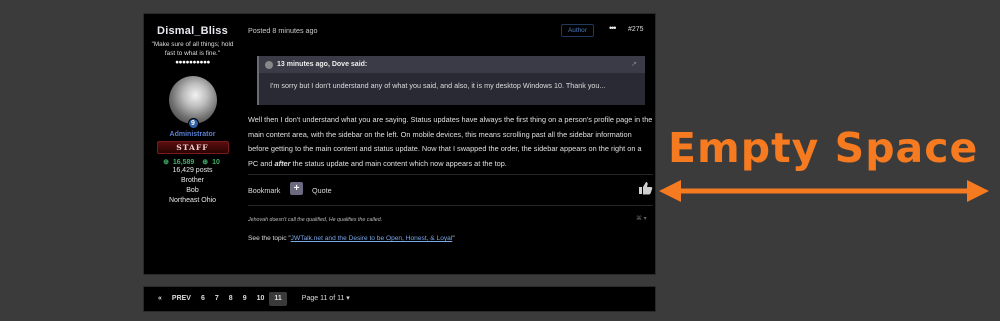 Image resolution: width=1000 pixels, height=321 pixels. Describe the element at coordinates (296, 188) in the screenshot. I see `multiquote-button: +` at that location.